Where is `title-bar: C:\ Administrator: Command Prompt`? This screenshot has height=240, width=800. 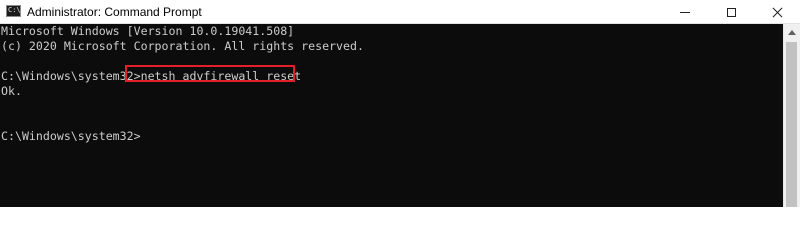
title-bar: C:\ Administrator: Command Prompt is located at coordinates (400, 12).